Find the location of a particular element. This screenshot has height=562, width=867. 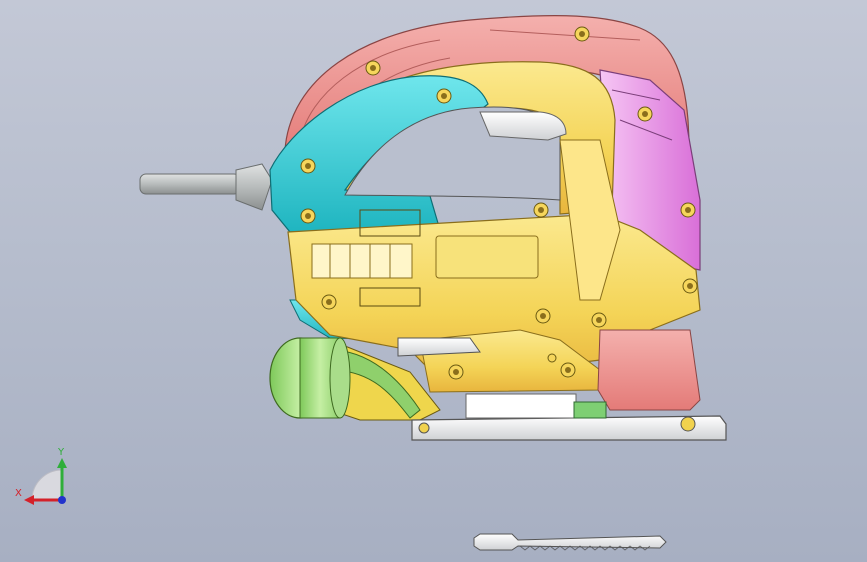

triad-background is located at coordinates (47, 485).